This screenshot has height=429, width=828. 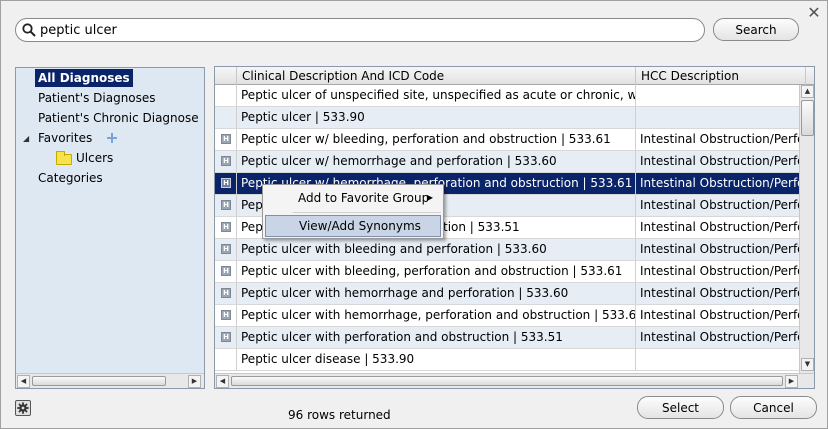 I want to click on close-icon: ✕, so click(x=814, y=13).